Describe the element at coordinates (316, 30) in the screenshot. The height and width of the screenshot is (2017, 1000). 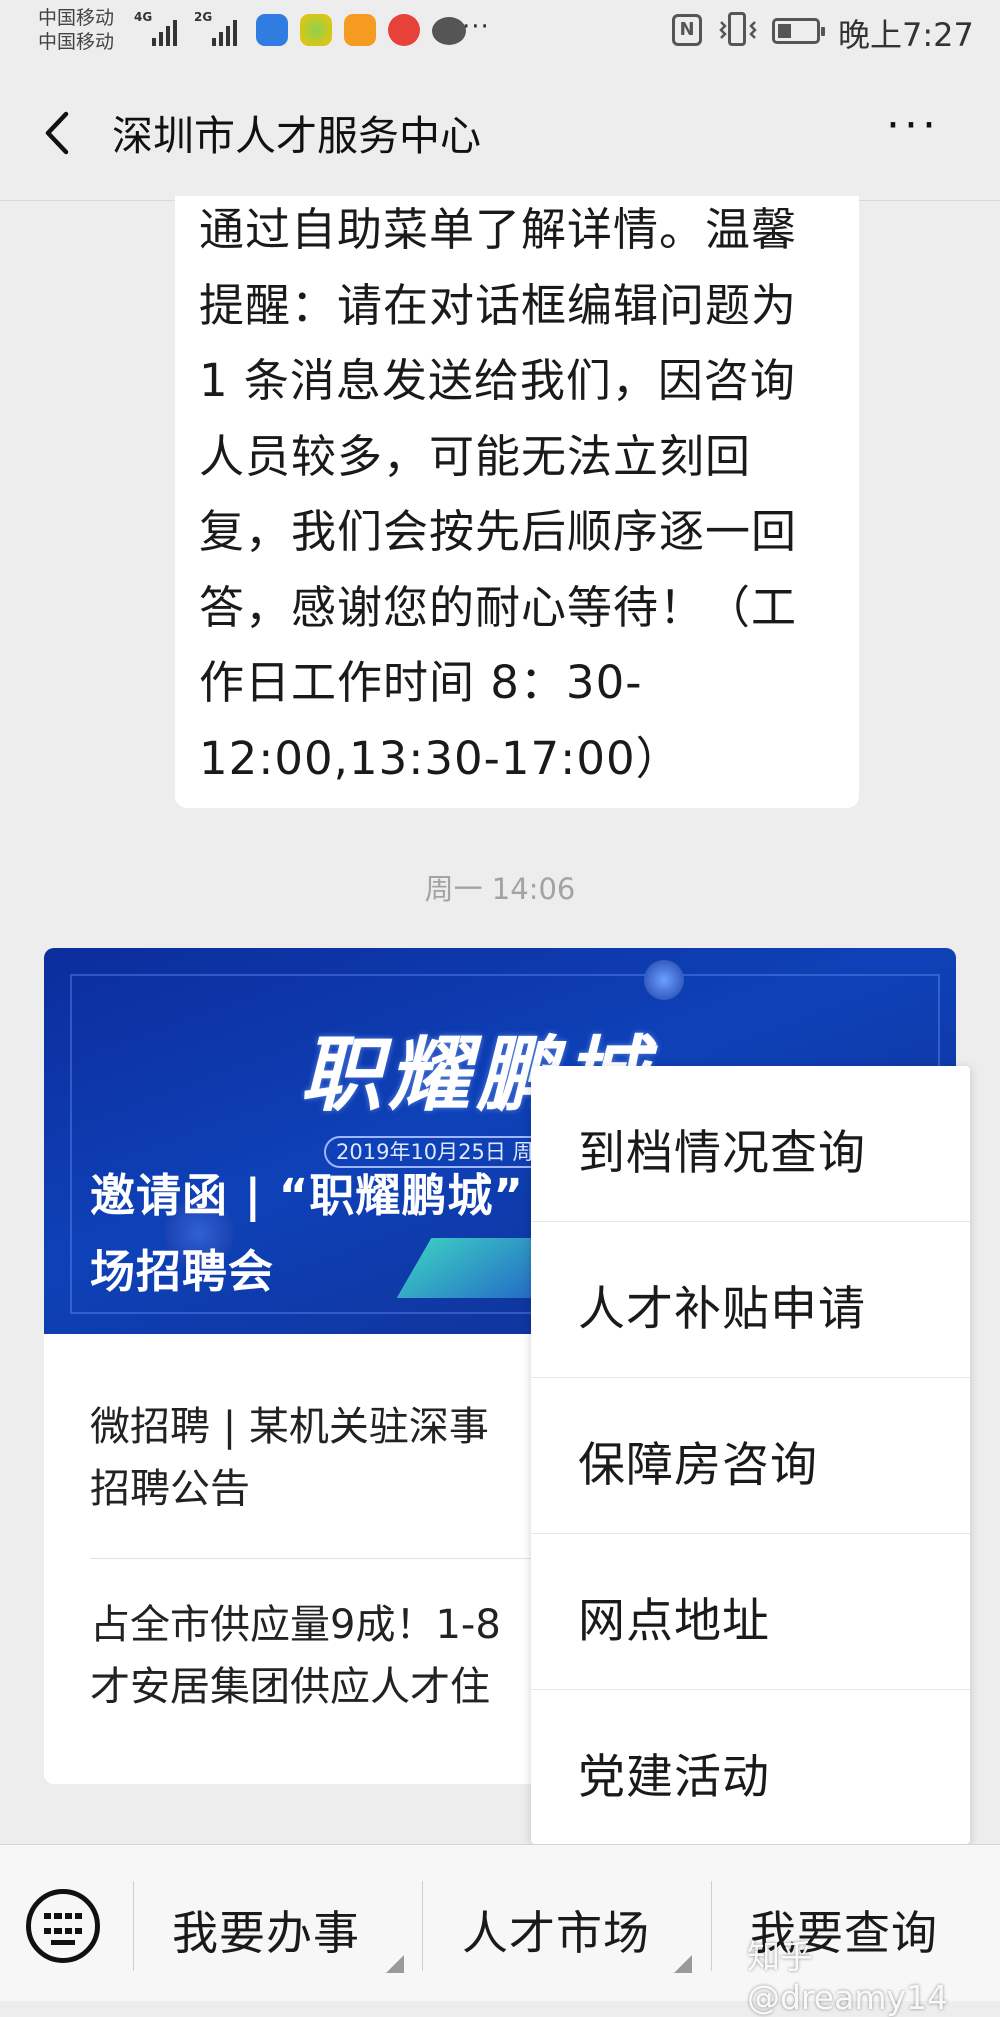
I see `sprout-app-icon` at that location.